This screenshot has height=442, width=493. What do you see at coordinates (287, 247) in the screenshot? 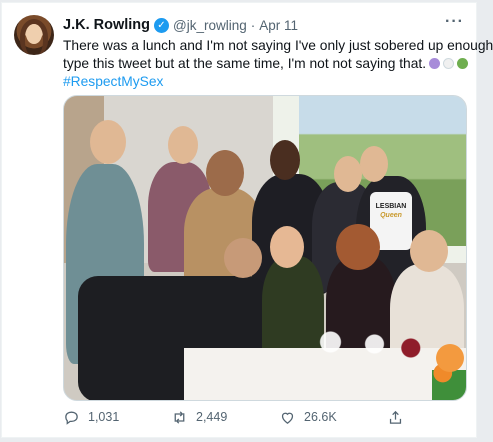
I see `person-8-head` at bounding box center [287, 247].